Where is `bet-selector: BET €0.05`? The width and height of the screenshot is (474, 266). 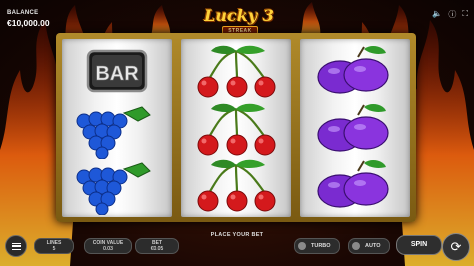
bet-selector: BET €0.05 is located at coordinates (157, 246).